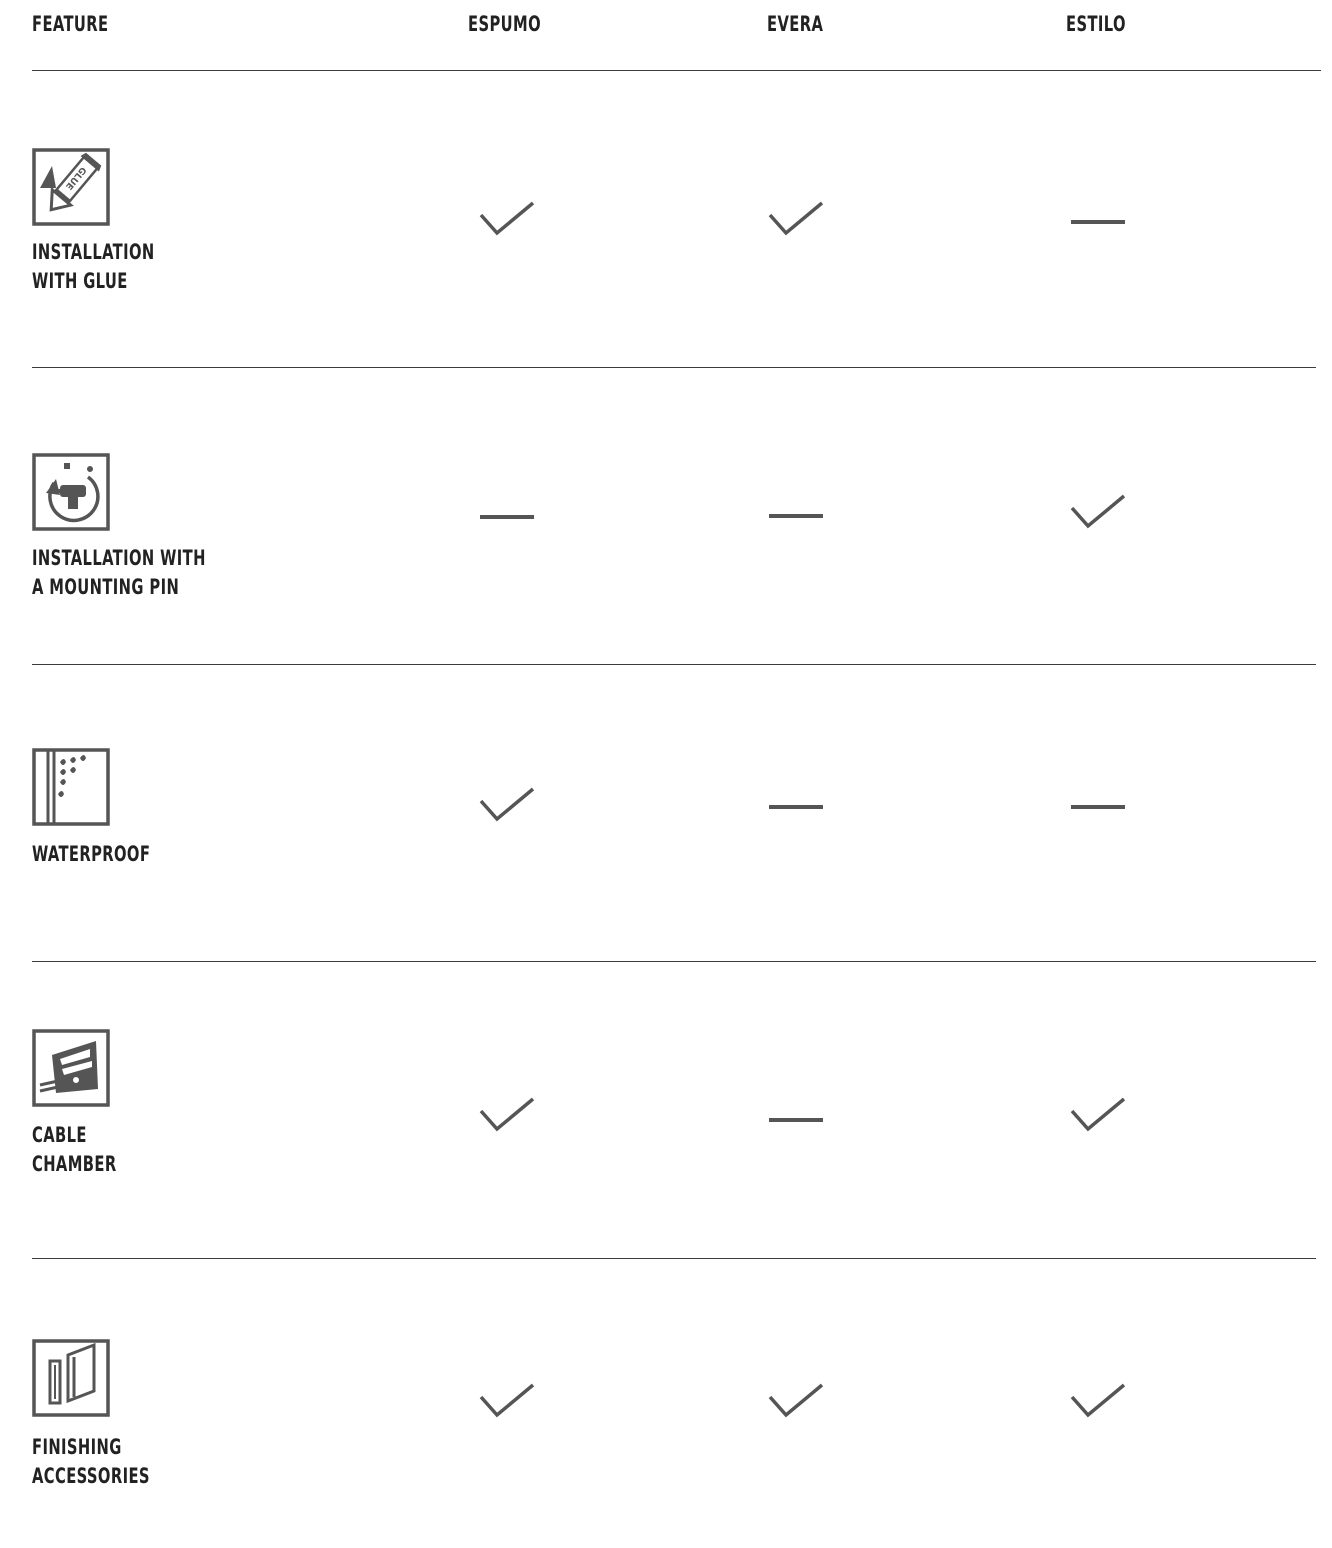  What do you see at coordinates (71, 1068) in the screenshot?
I see `cable-chamber-icon` at bounding box center [71, 1068].